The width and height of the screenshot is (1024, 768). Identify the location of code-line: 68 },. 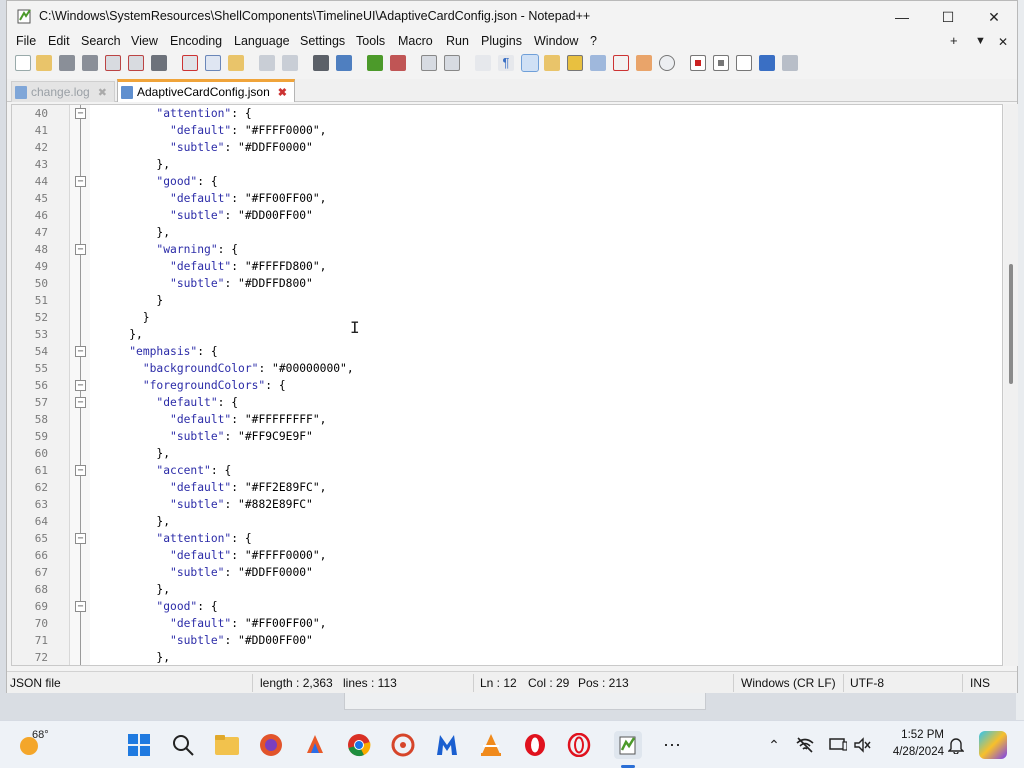
(507, 589).